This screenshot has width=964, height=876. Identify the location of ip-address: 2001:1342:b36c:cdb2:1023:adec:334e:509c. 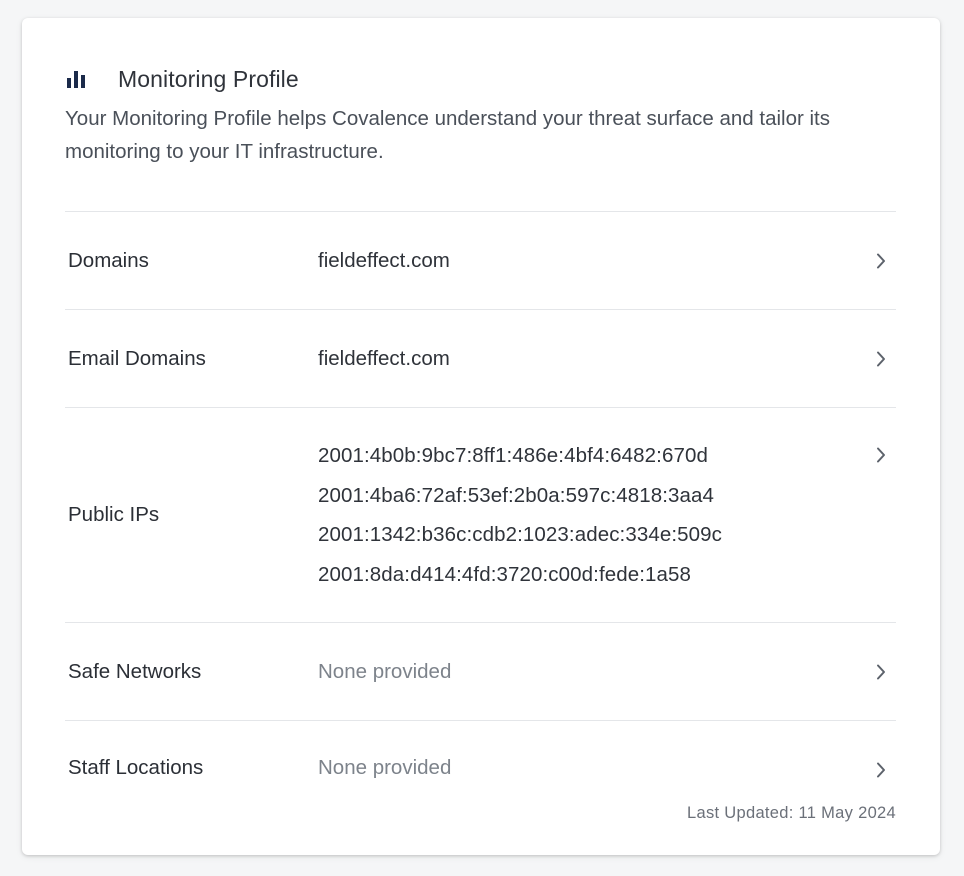
(520, 534).